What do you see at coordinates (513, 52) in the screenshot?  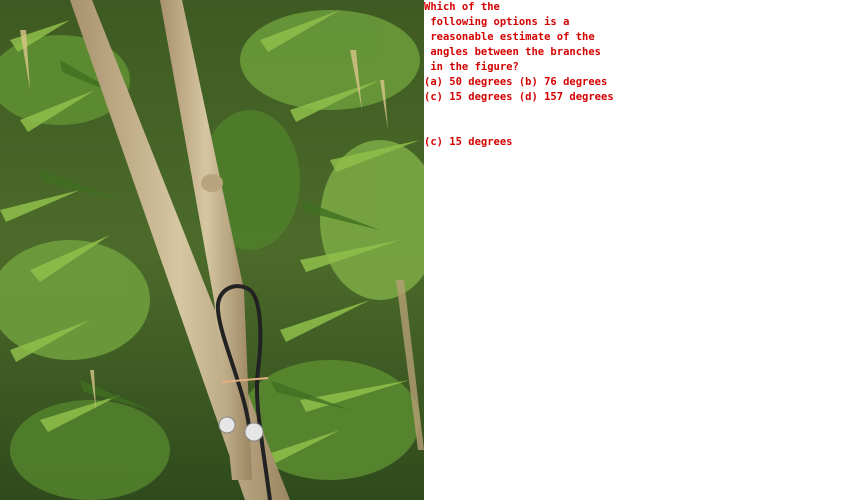 I see `question-line-4: angles between the branches` at bounding box center [513, 52].